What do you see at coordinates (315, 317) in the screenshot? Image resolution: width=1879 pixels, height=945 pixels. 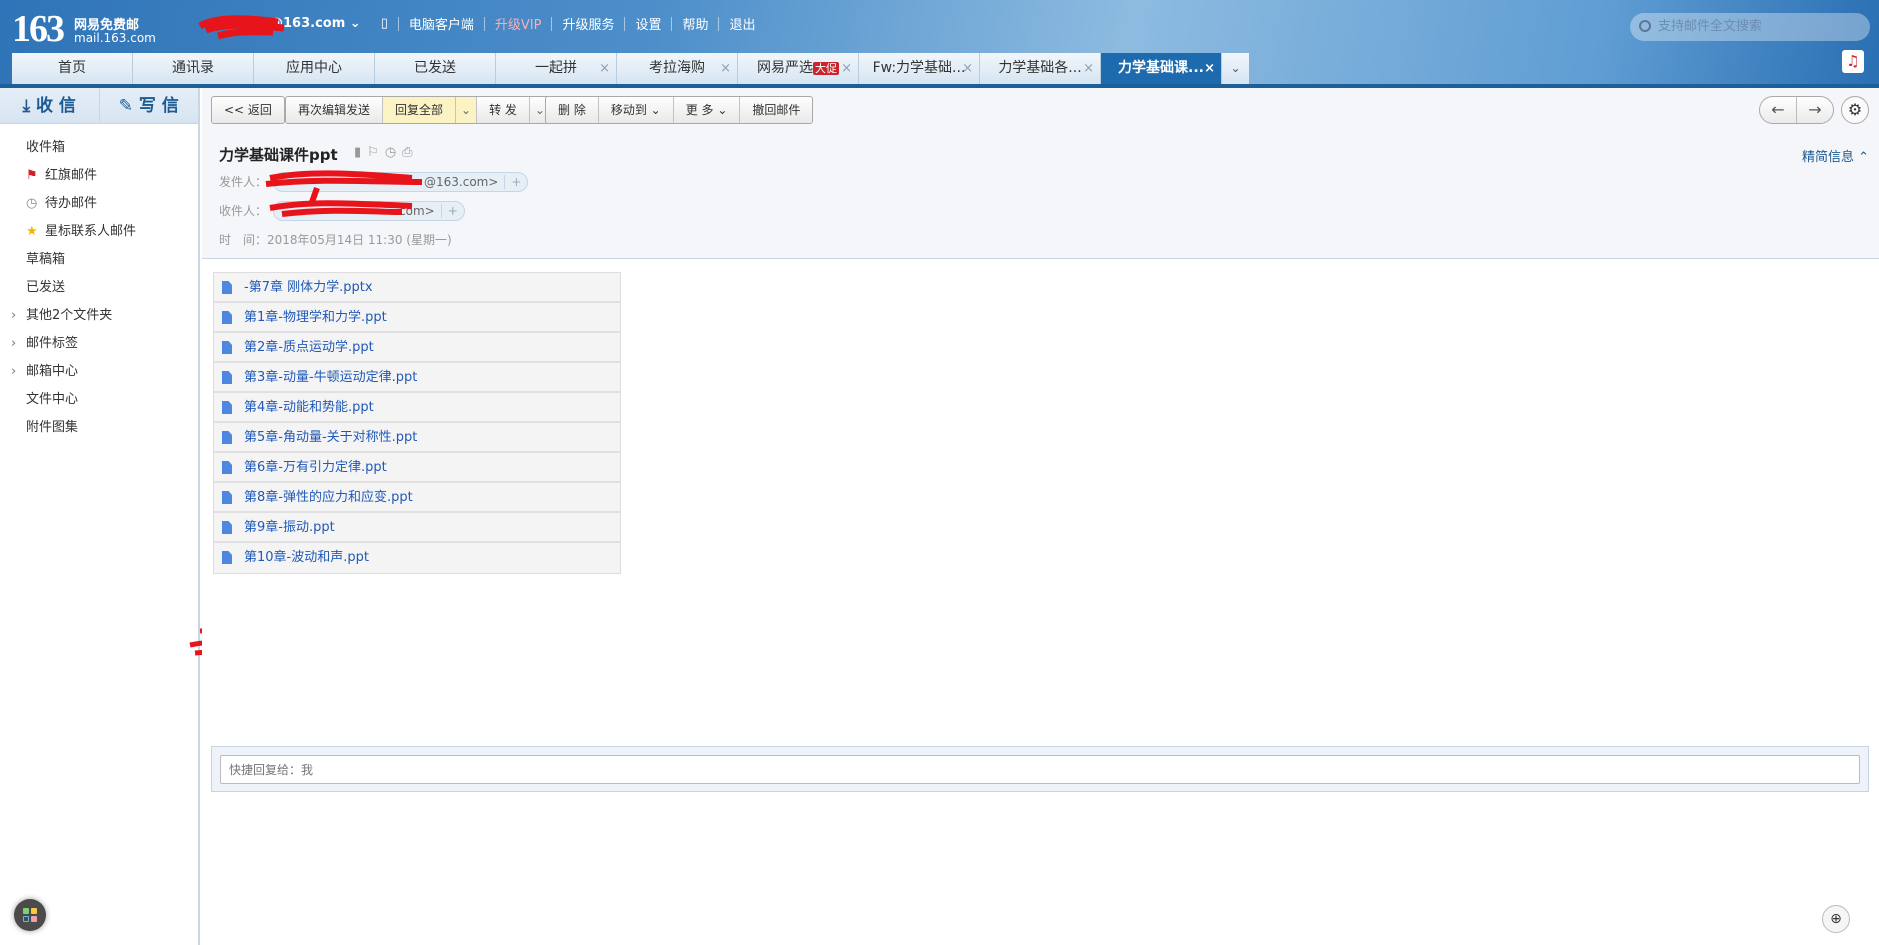 I see `attachment-name: 第1章-物理学和力学.ppt` at bounding box center [315, 317].